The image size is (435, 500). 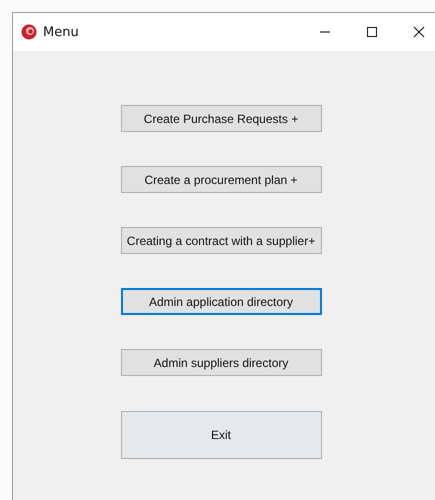 I want to click on exit-button: Exit, so click(x=221, y=435).